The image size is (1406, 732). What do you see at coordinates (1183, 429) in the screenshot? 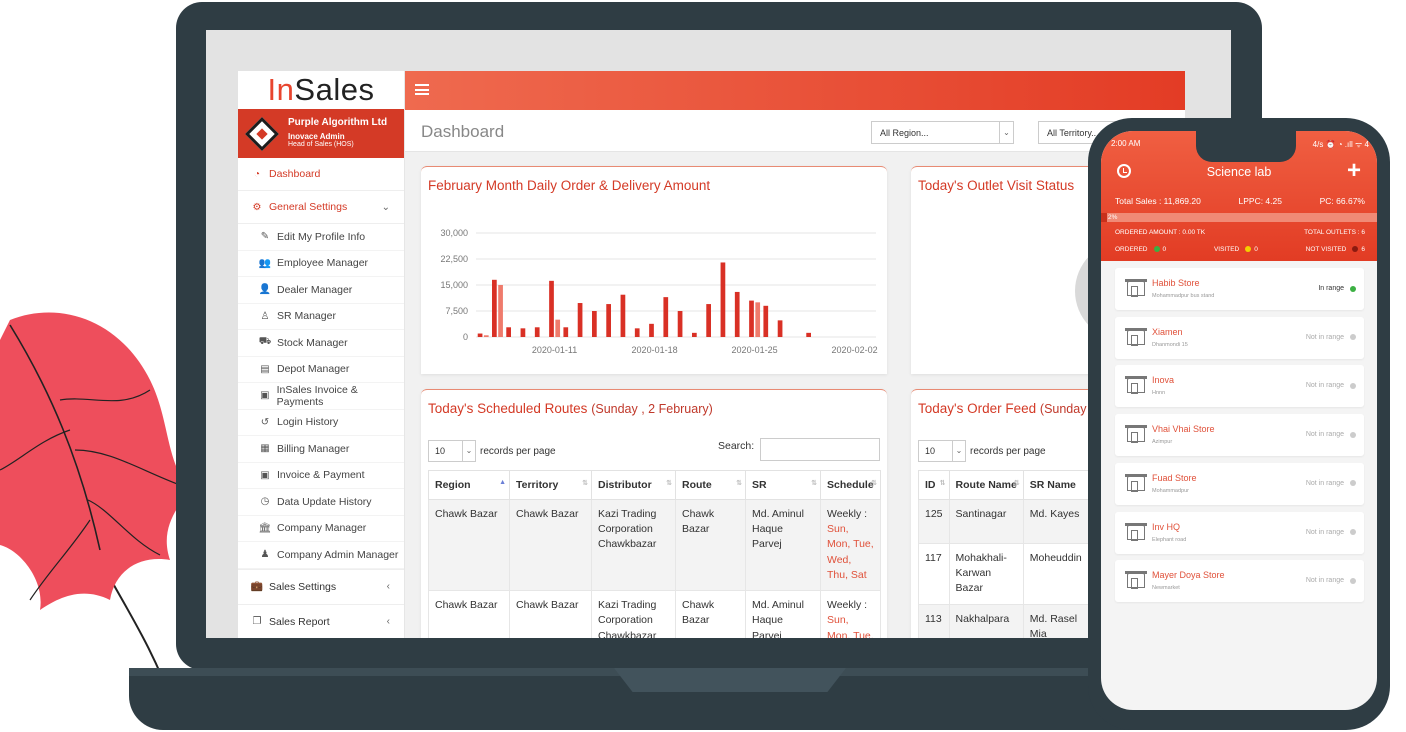
I see `store-name: Vhai Vhai Store` at bounding box center [1183, 429].